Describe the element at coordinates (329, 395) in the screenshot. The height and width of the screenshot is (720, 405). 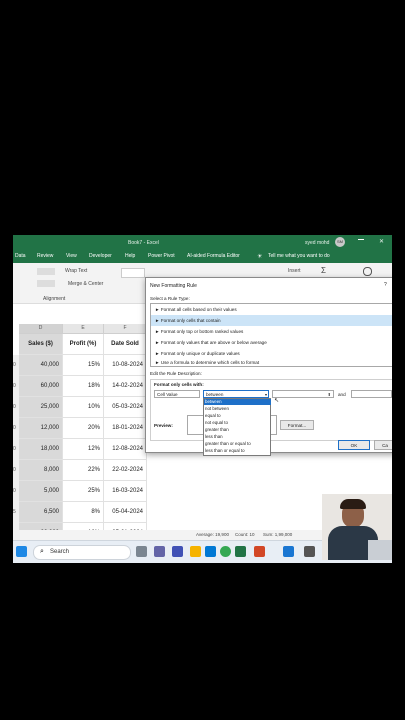
I see `range-select-icon: ⬆` at that location.